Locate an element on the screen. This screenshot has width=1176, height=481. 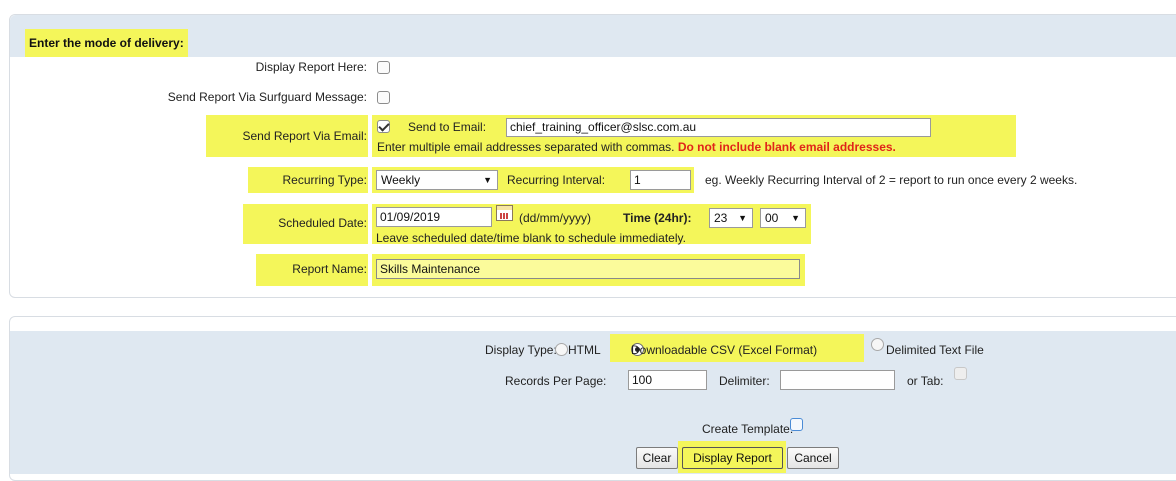
calendar-icon is located at coordinates (504, 213).